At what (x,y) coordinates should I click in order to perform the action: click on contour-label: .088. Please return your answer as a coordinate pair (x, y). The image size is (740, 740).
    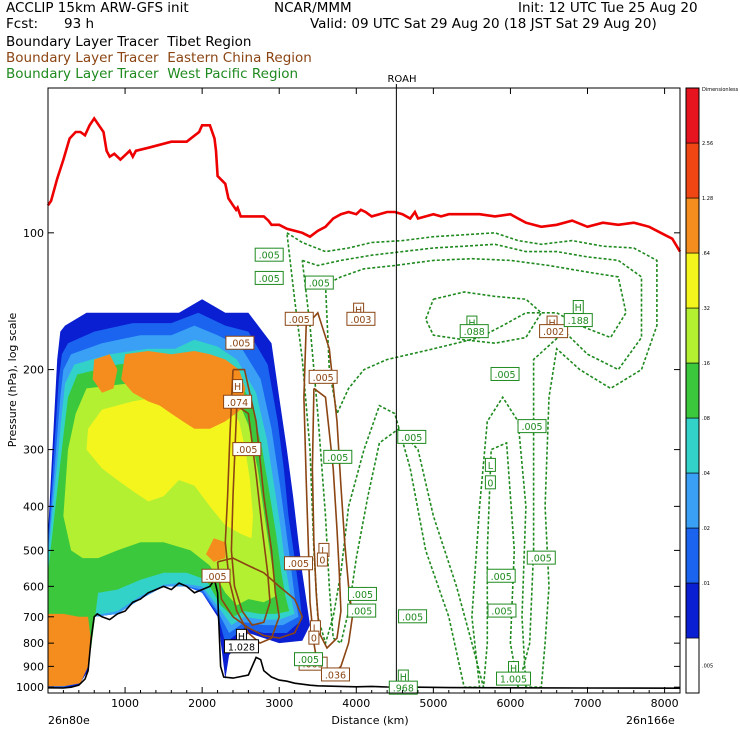
    Looking at the image, I should click on (474, 332).